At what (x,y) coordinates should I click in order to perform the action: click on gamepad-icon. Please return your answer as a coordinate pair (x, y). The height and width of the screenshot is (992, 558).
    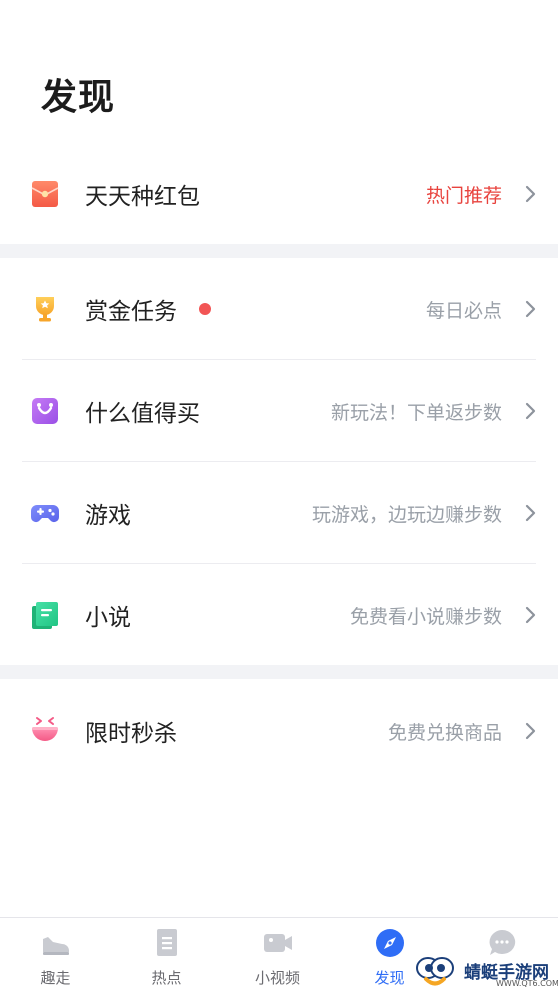
    Looking at the image, I should click on (45, 513).